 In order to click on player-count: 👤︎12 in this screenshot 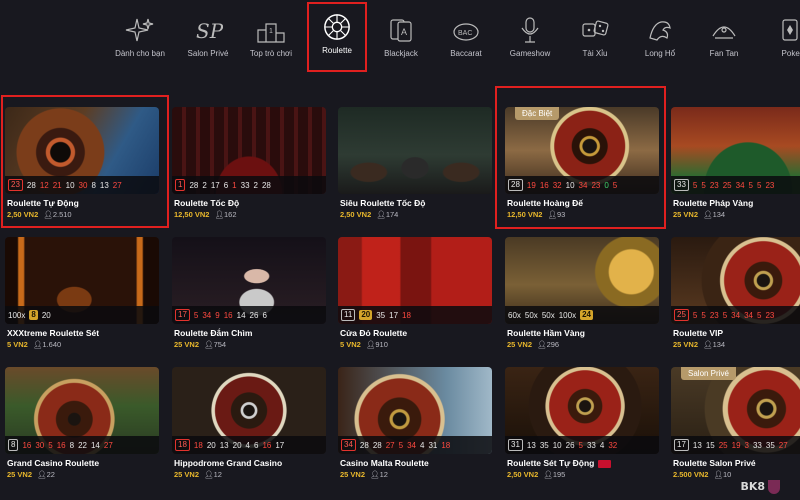, I will do `click(213, 474)`.